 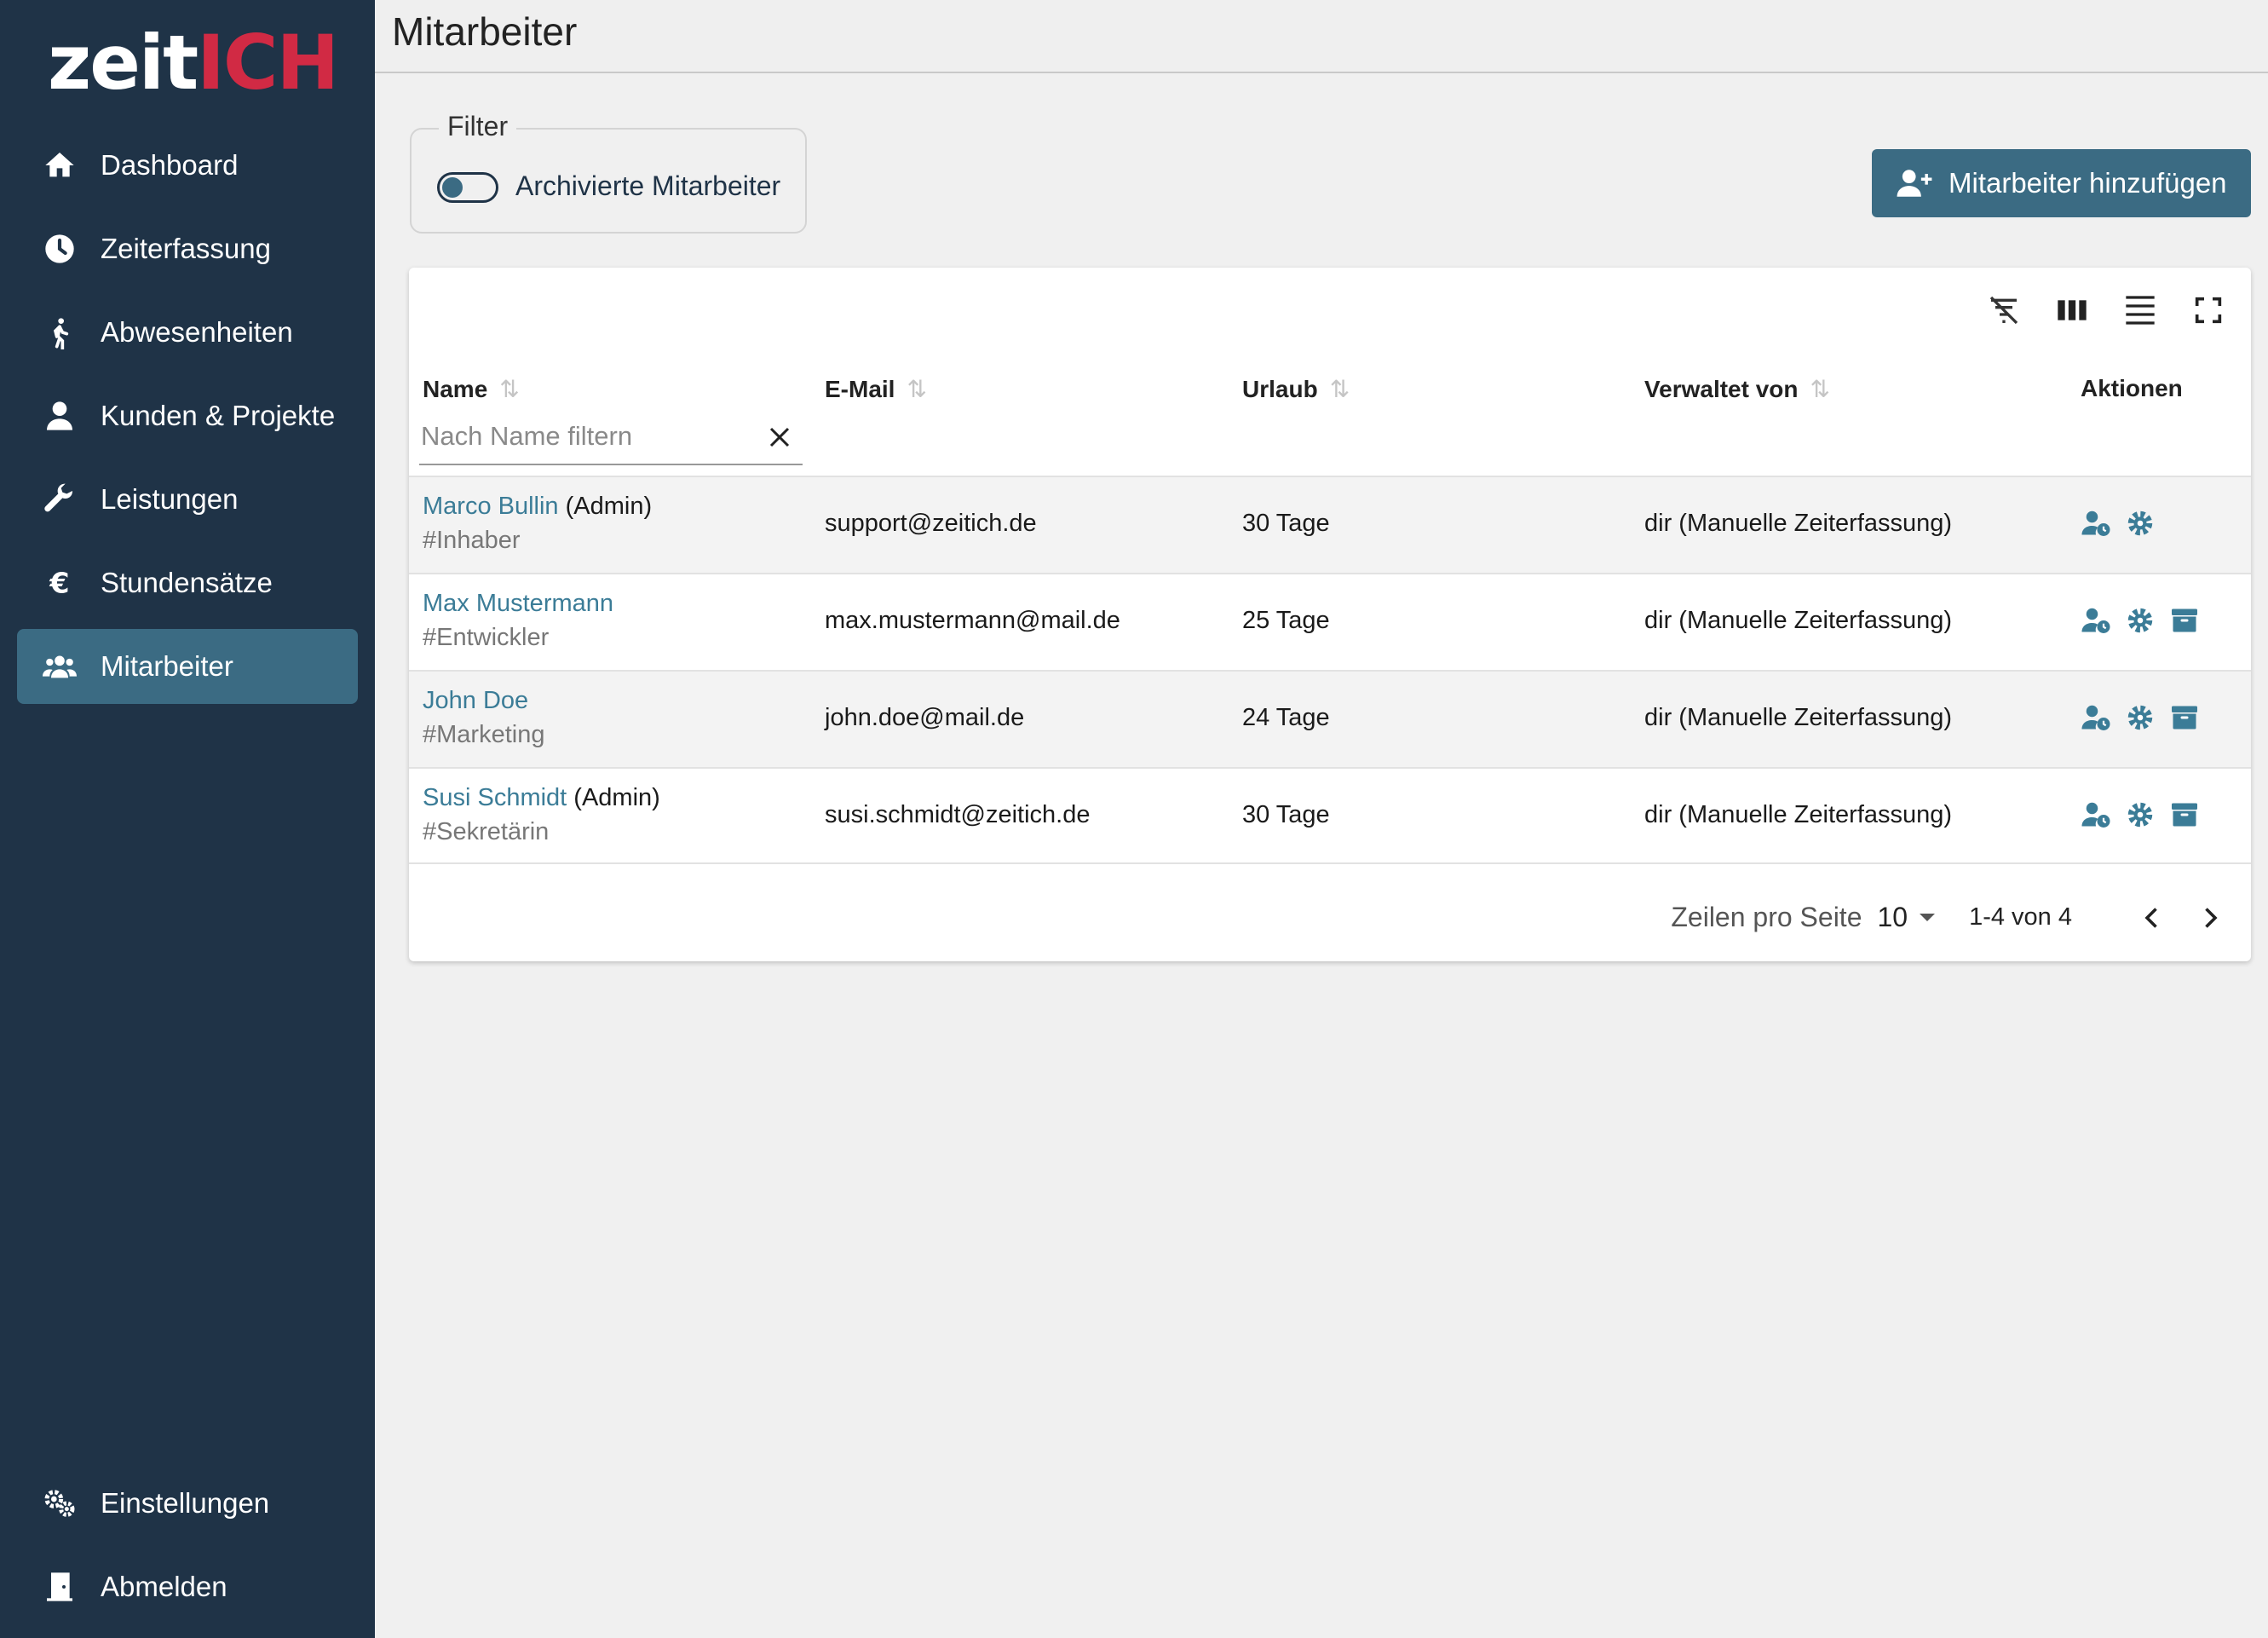 I want to click on employee-email: susi.schmidt@zeitich.de, so click(x=958, y=814).